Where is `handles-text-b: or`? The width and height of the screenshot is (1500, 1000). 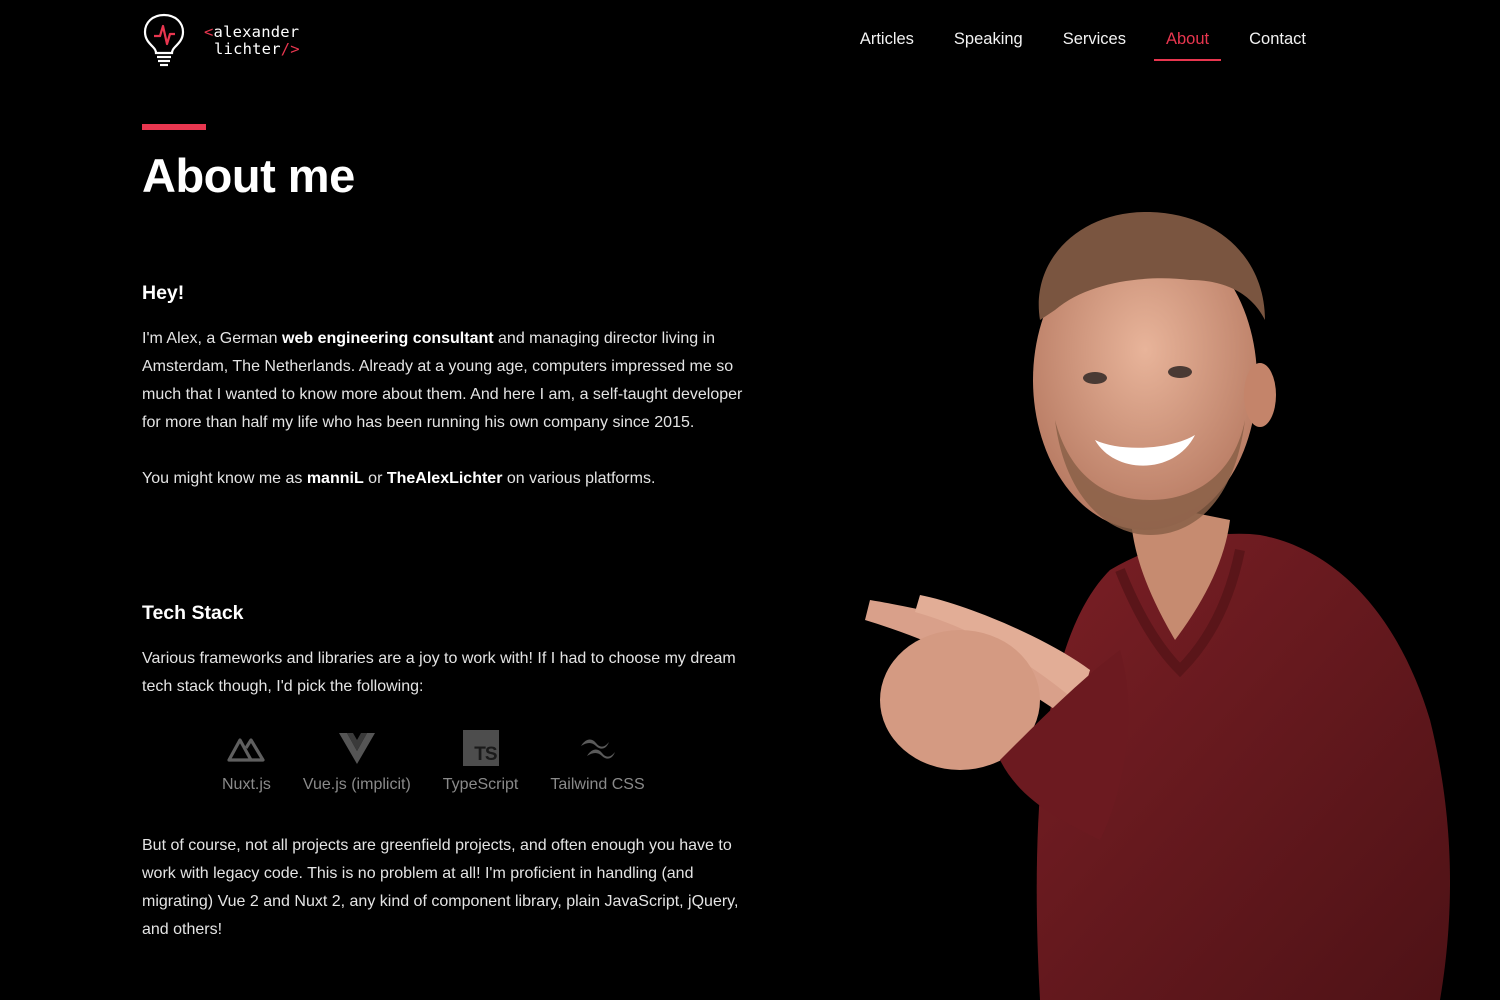
handles-text-b: or is located at coordinates (375, 478).